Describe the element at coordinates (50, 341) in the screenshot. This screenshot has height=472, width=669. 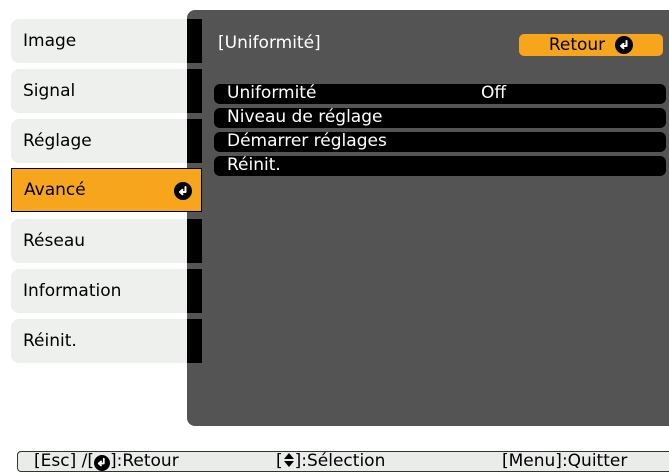
I see `sidebar-item-label: Réinit.` at that location.